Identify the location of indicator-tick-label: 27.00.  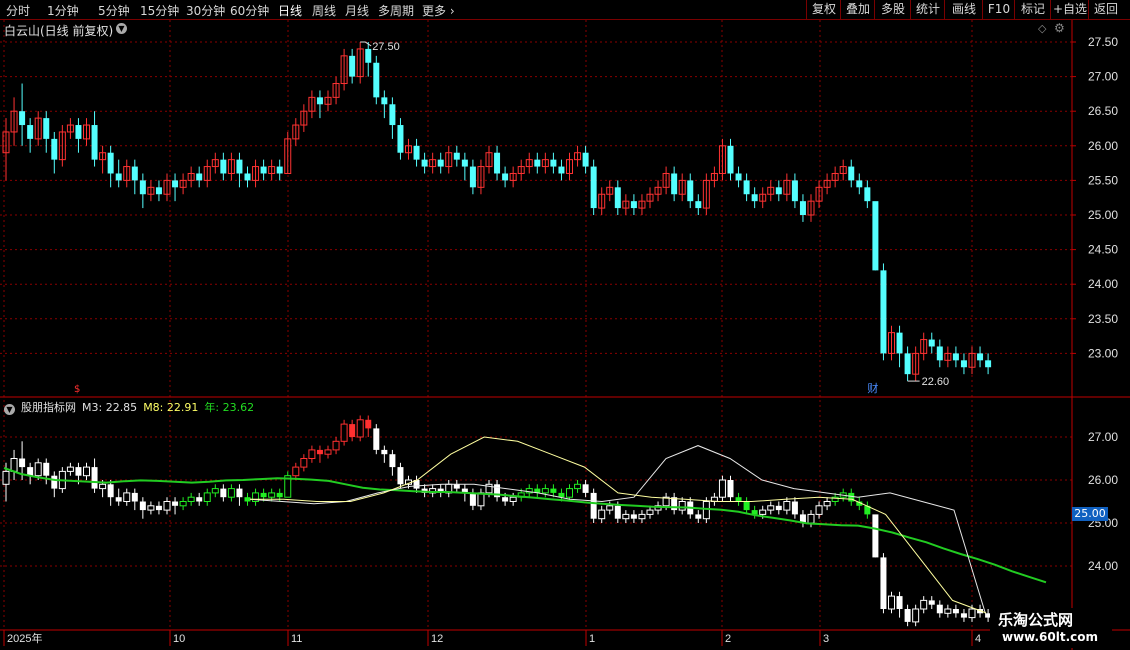
(1103, 437).